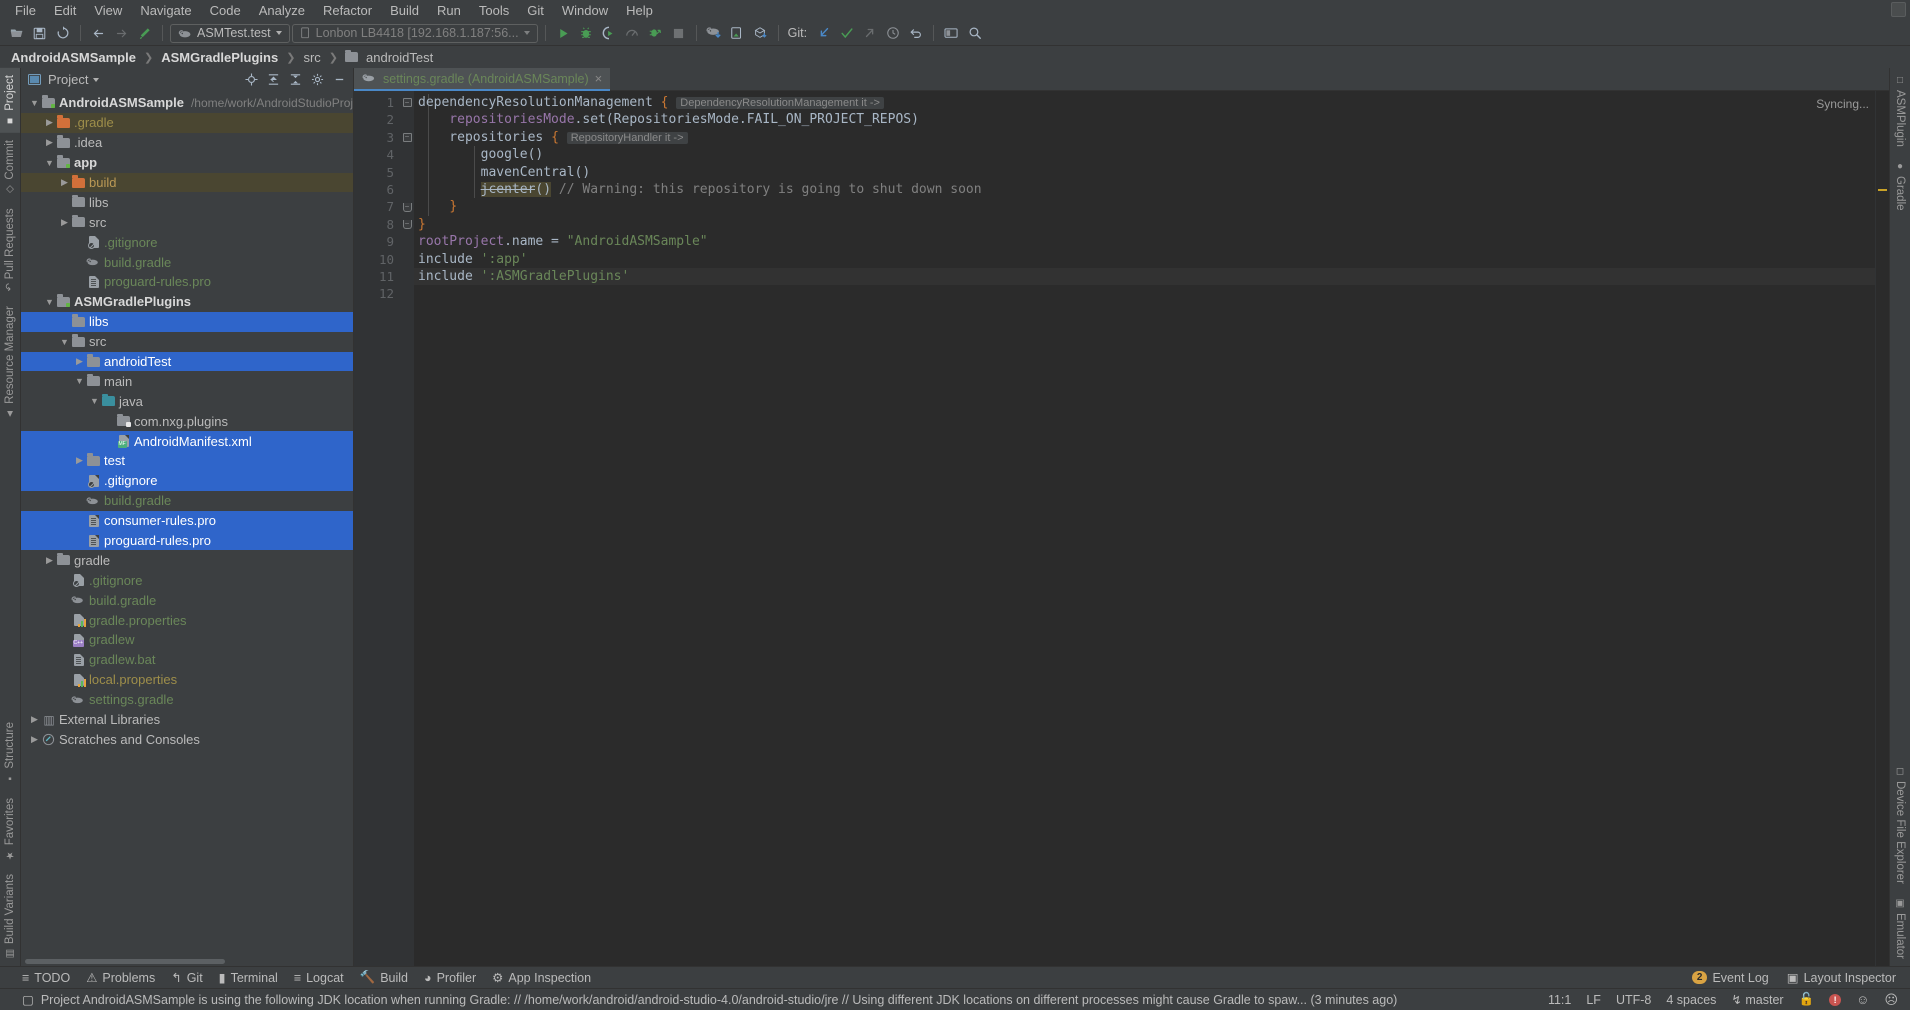  What do you see at coordinates (121, 33) in the screenshot?
I see `forward-icon` at bounding box center [121, 33].